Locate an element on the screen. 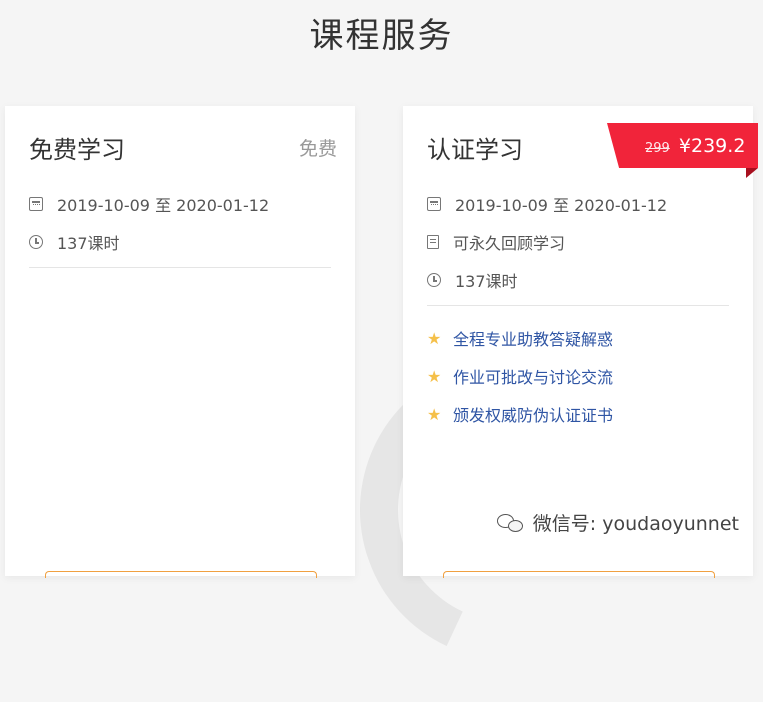 The image size is (763, 702). feature-item: ★ 作业可批改与讨论交流 is located at coordinates (520, 376).